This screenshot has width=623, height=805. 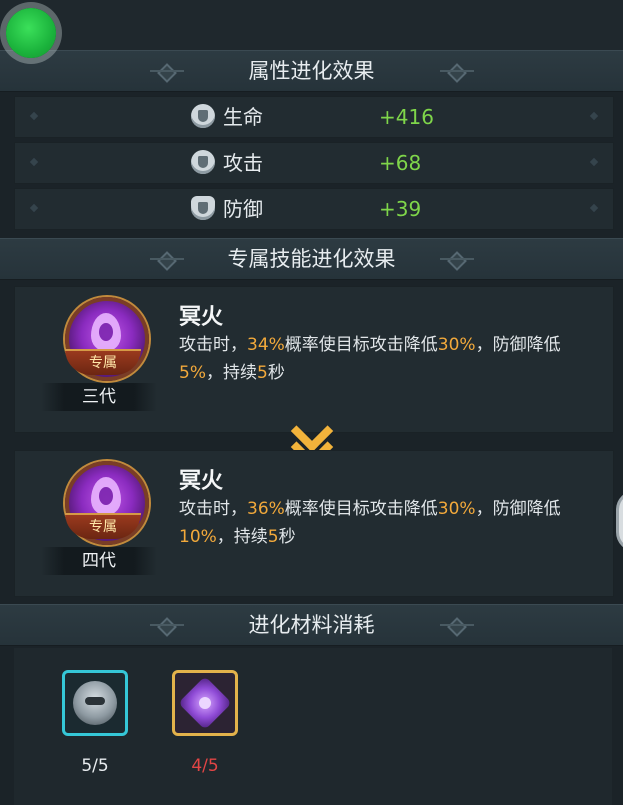 I want to click on attribute-value: +68, so click(x=400, y=163).